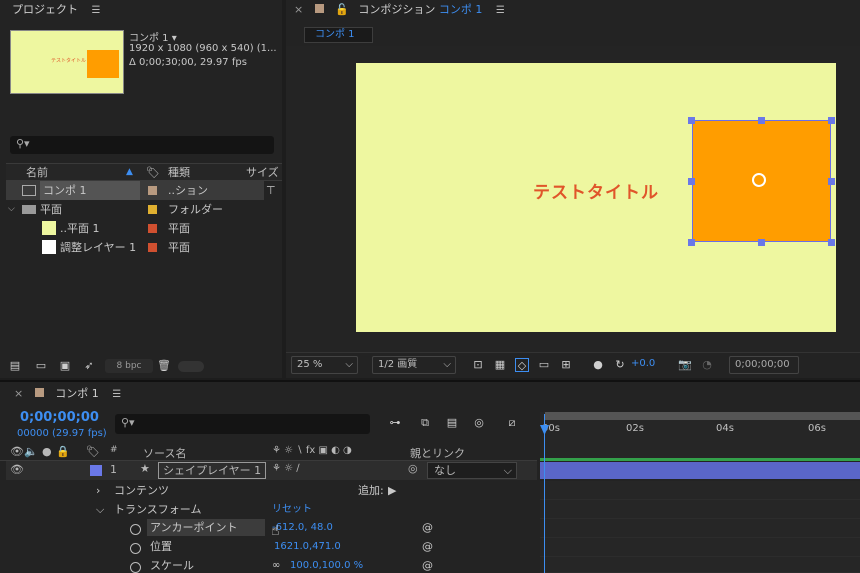 This screenshot has height=573, width=860. What do you see at coordinates (135, 209) in the screenshot?
I see `project-item-folder: ⌵ 平面 フォルダー` at bounding box center [135, 209].